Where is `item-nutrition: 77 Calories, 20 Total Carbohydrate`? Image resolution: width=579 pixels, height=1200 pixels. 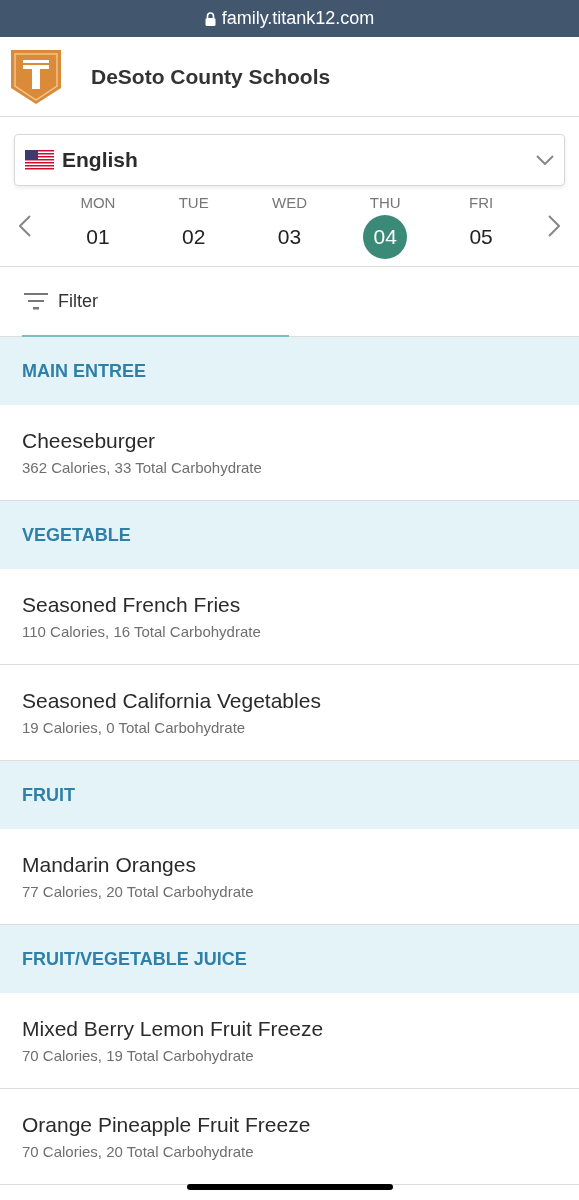
item-nutrition: 77 Calories, 20 Total Carbohydrate is located at coordinates (138, 891).